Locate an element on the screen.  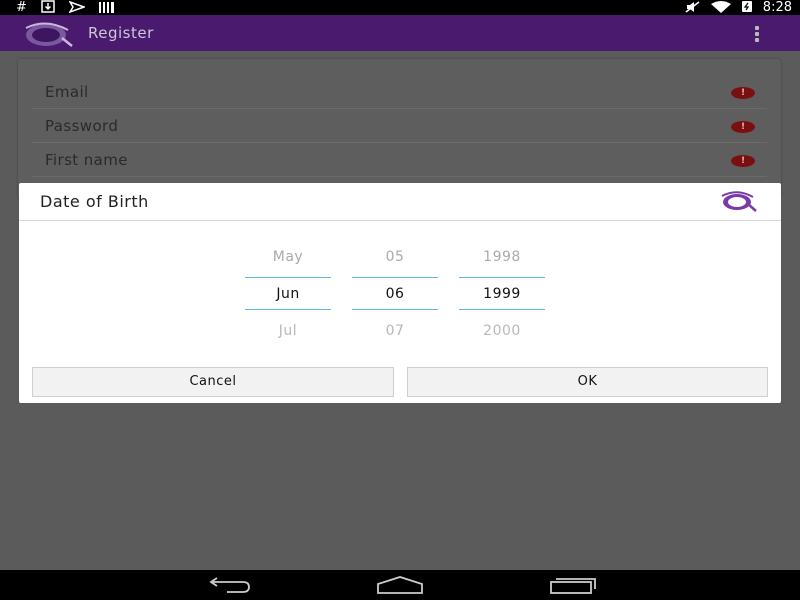
cancel-button: Cancel is located at coordinates (213, 382).